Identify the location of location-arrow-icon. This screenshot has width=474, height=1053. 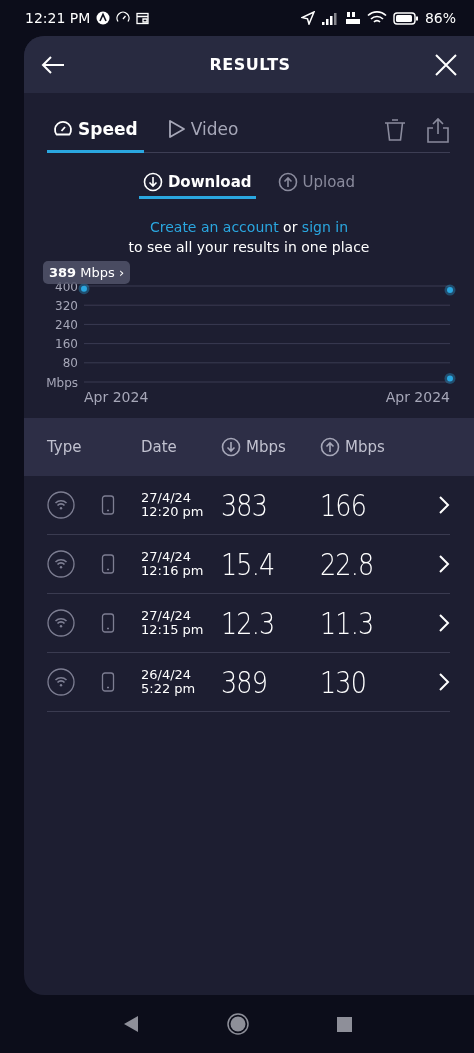
(307, 18).